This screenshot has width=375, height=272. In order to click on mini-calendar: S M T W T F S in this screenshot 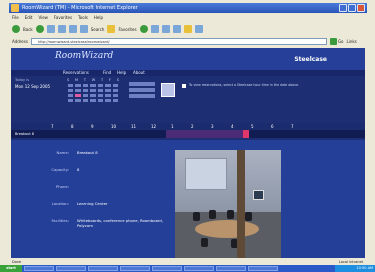, I will do `click(93, 90)`.